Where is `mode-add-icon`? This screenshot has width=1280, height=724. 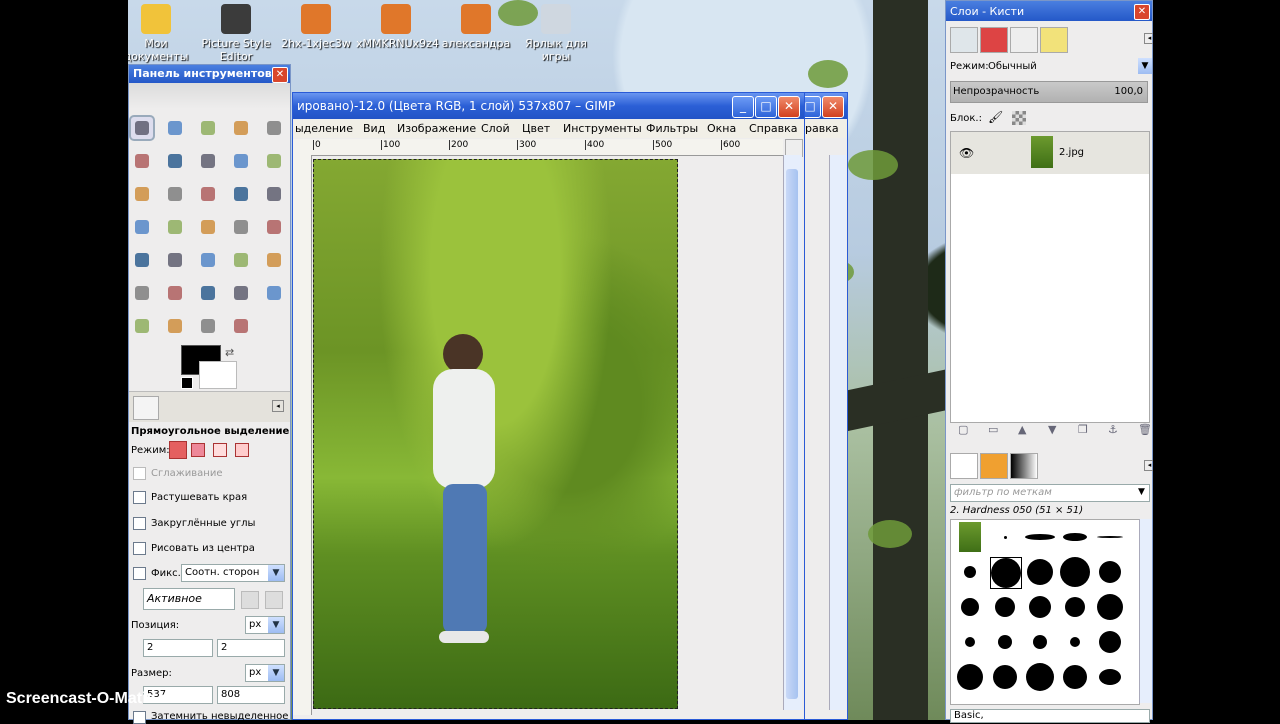
mode-add-icon is located at coordinates (198, 450).